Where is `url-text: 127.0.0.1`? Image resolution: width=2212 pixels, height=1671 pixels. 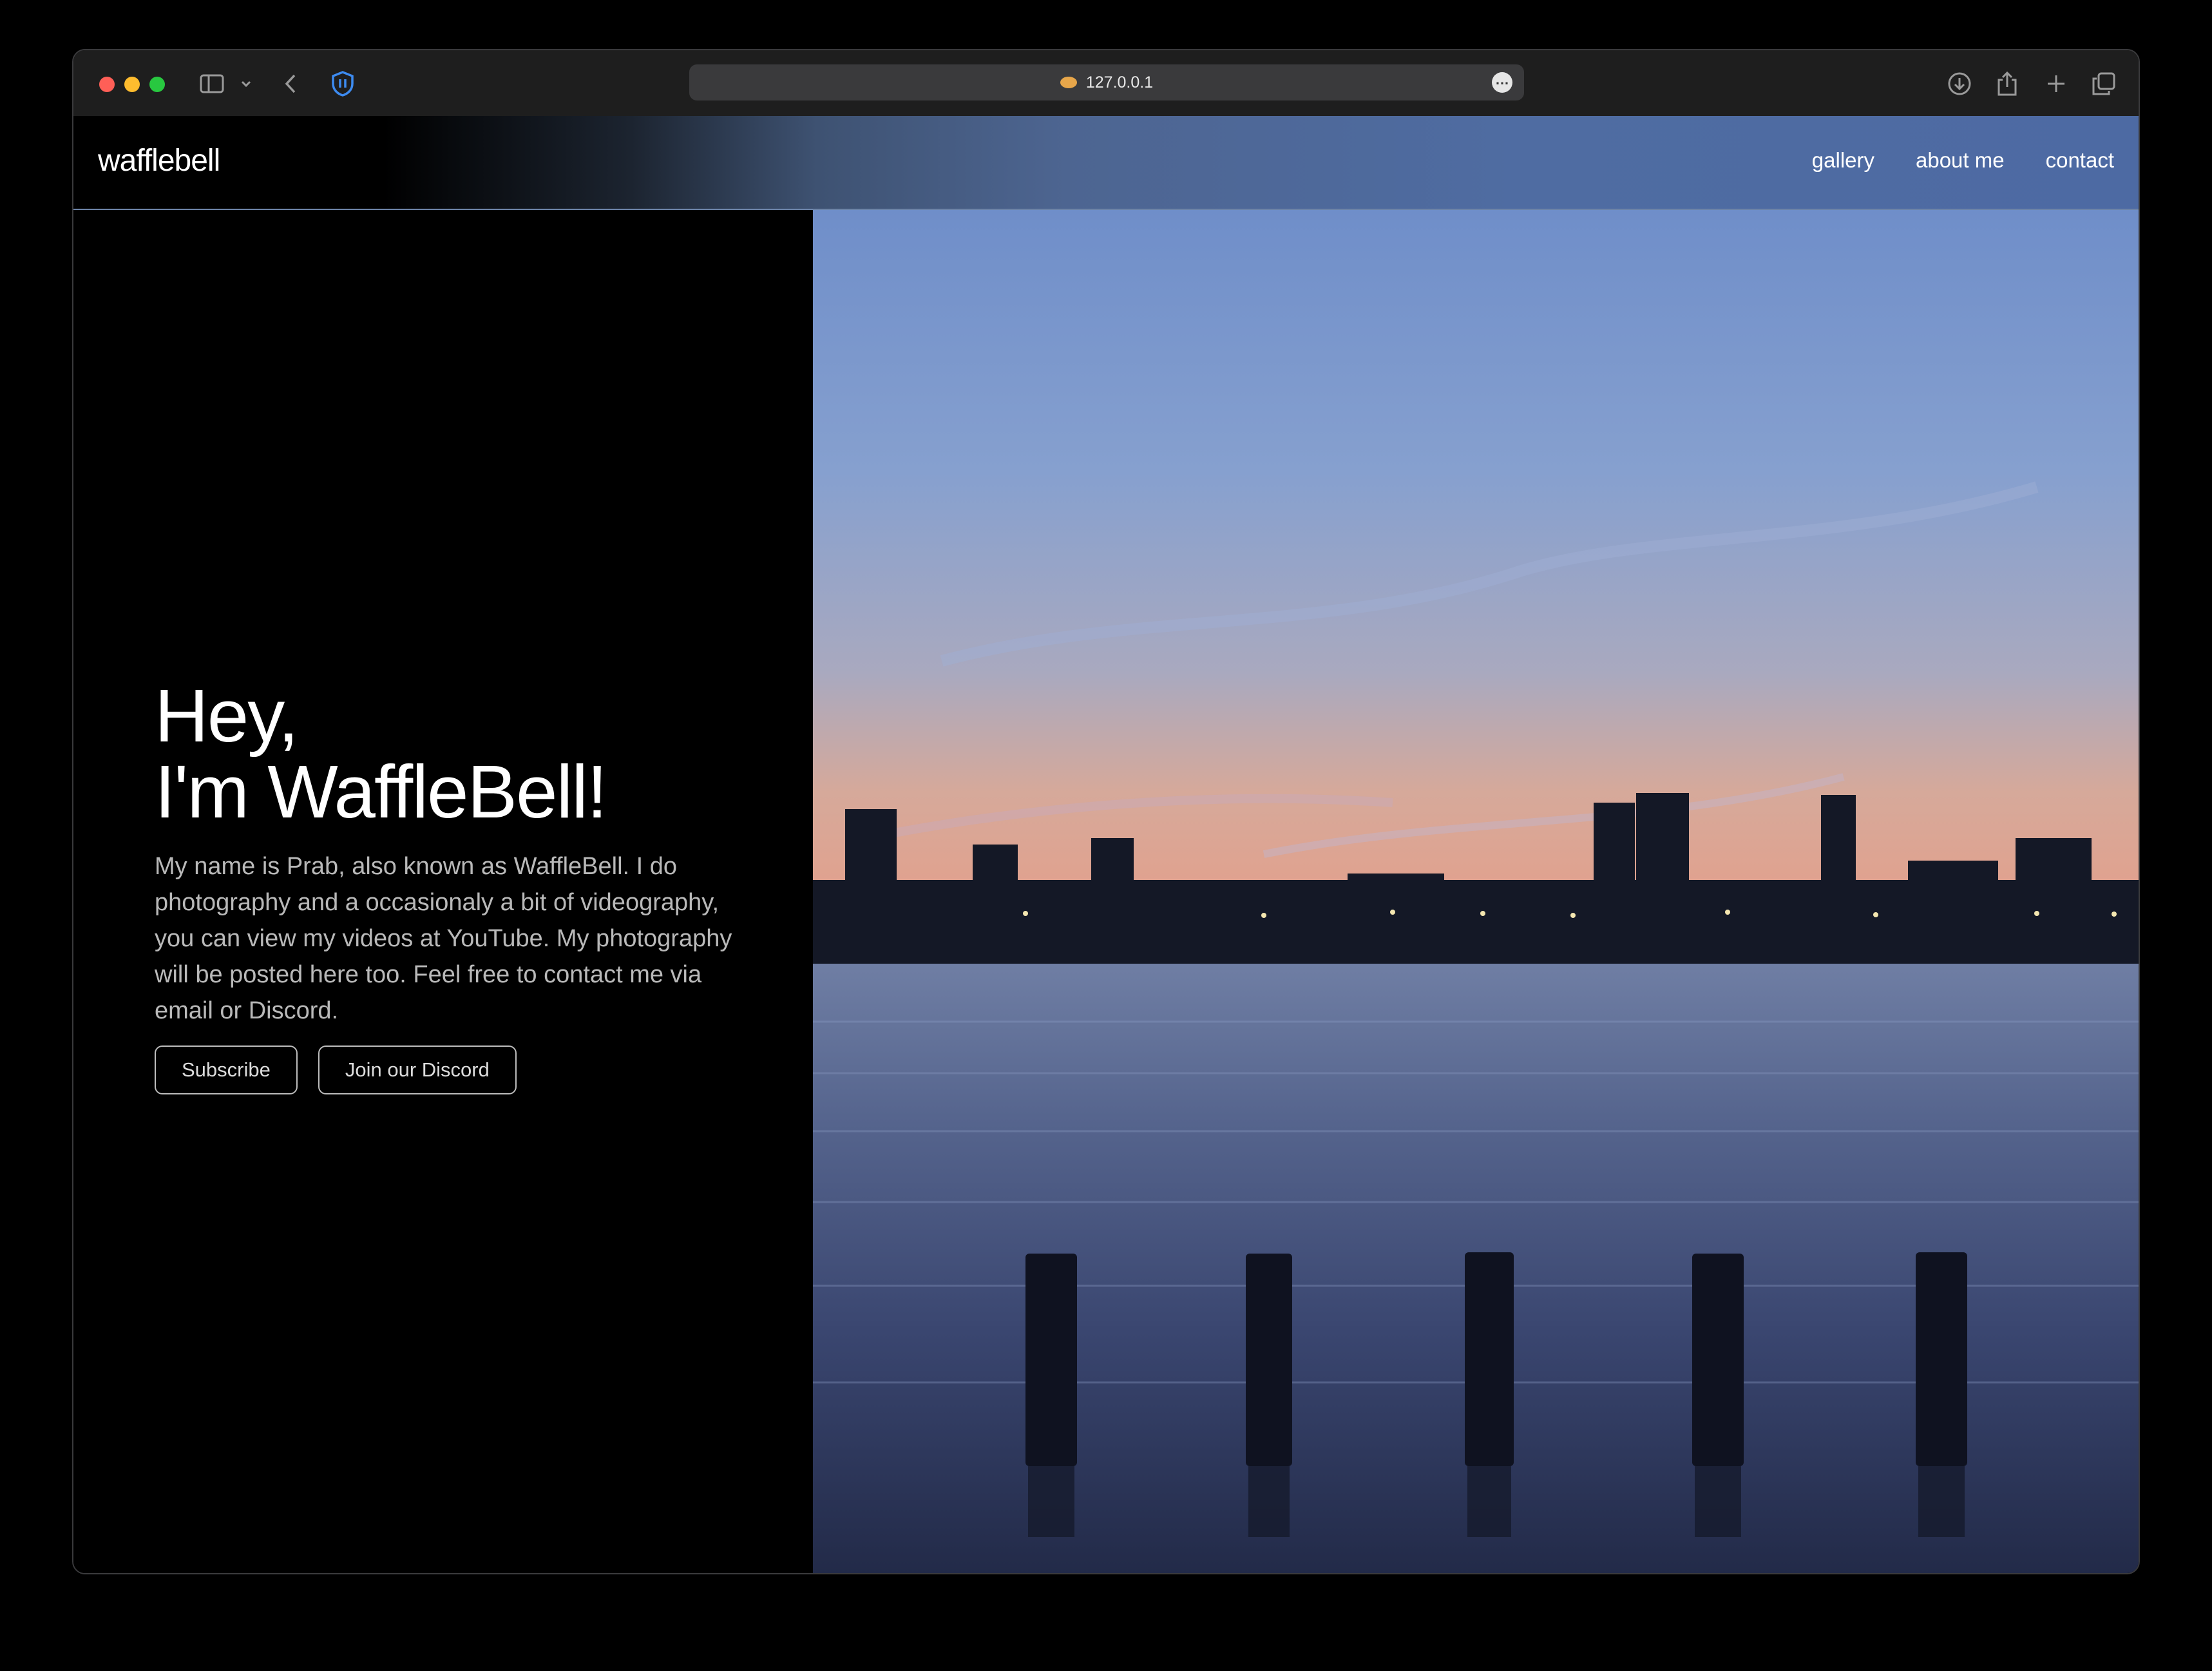
url-text: 127.0.0.1 is located at coordinates (1119, 82).